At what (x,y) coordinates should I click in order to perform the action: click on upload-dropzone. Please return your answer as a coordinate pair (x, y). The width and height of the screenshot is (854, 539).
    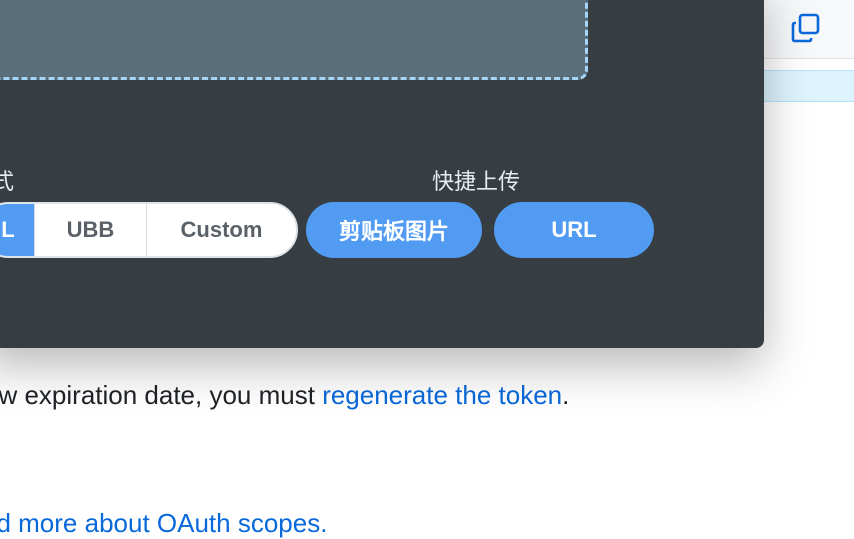
    Looking at the image, I should click on (294, 40).